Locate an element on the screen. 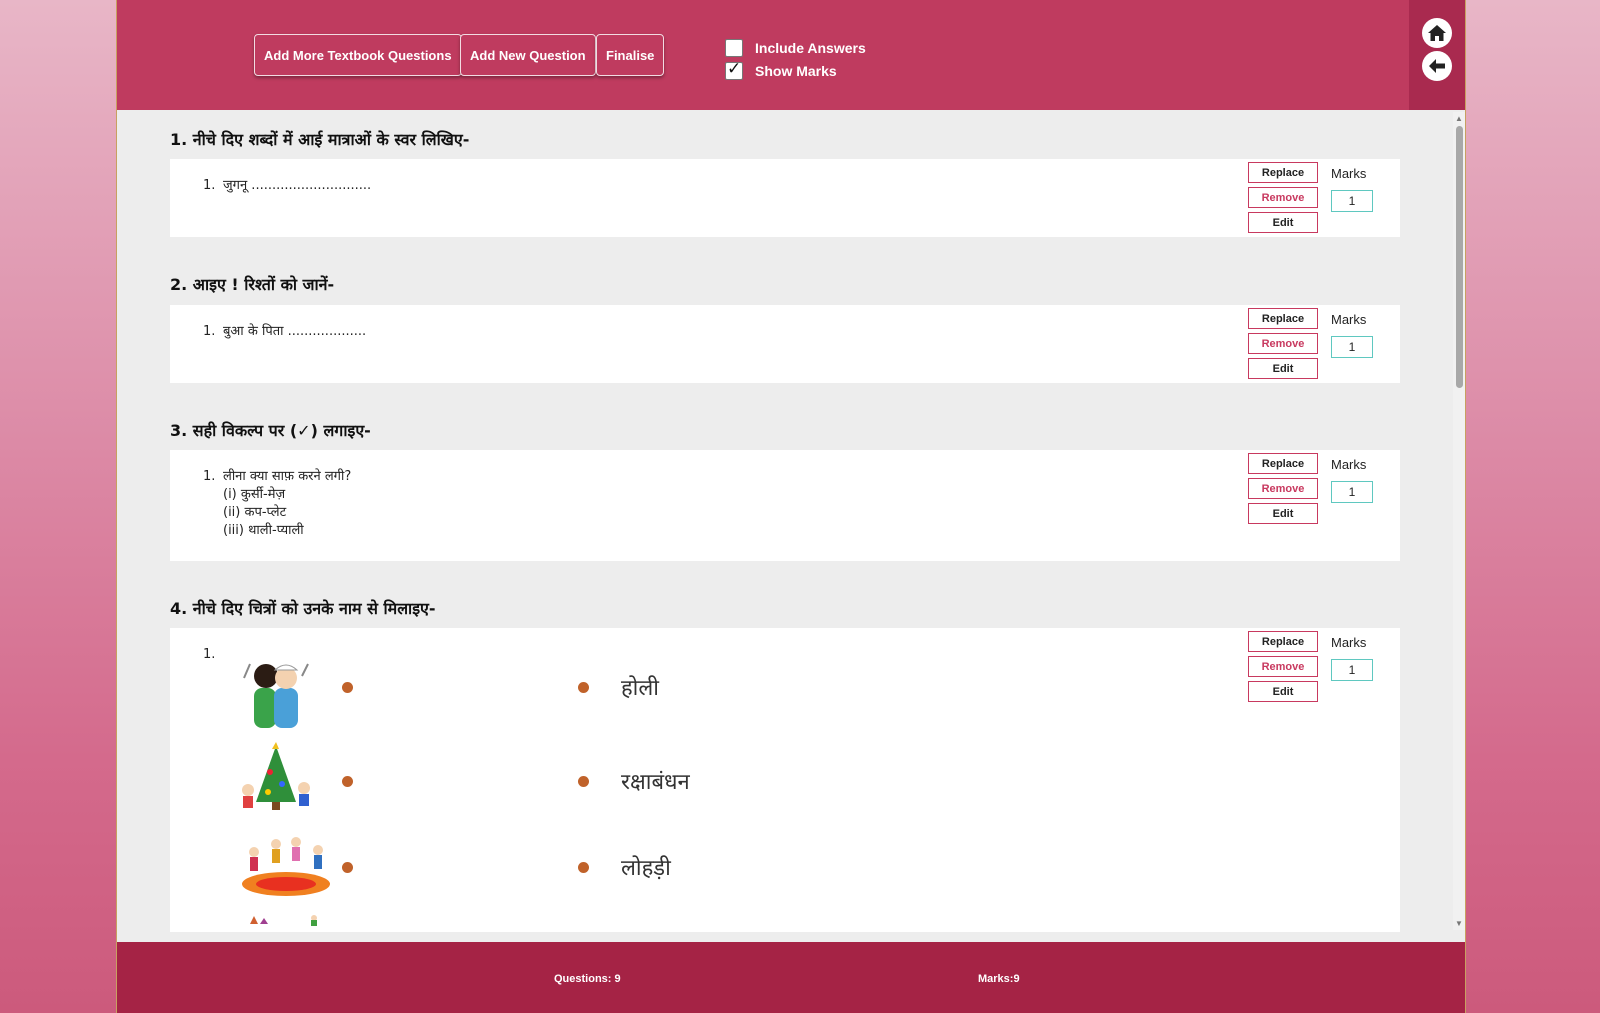  include-answers-checkbox is located at coordinates (734, 48).